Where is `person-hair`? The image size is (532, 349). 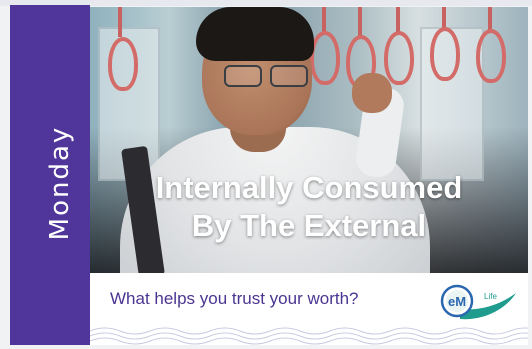 person-hair is located at coordinates (255, 34).